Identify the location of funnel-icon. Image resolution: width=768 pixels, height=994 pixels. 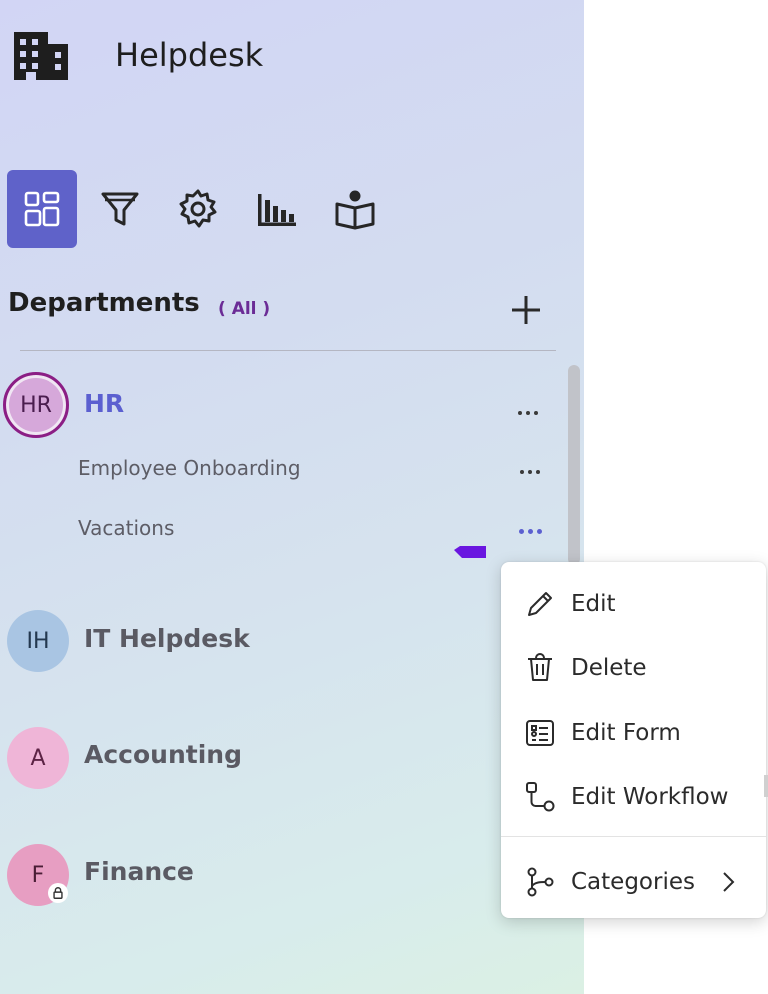
(120, 209).